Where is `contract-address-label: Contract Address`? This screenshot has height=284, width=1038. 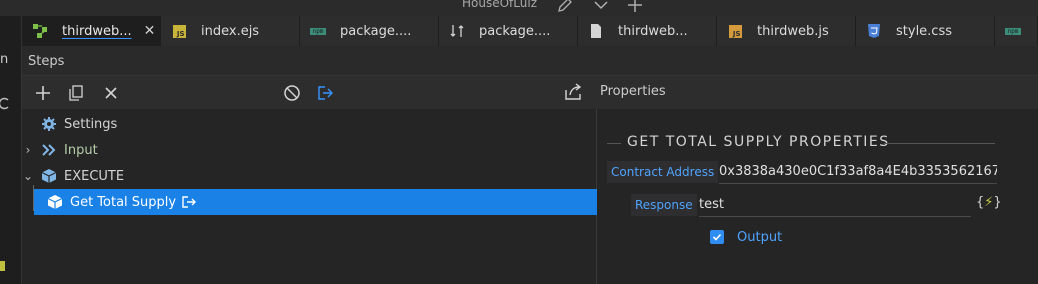
contract-address-label: Contract Address is located at coordinates (663, 172).